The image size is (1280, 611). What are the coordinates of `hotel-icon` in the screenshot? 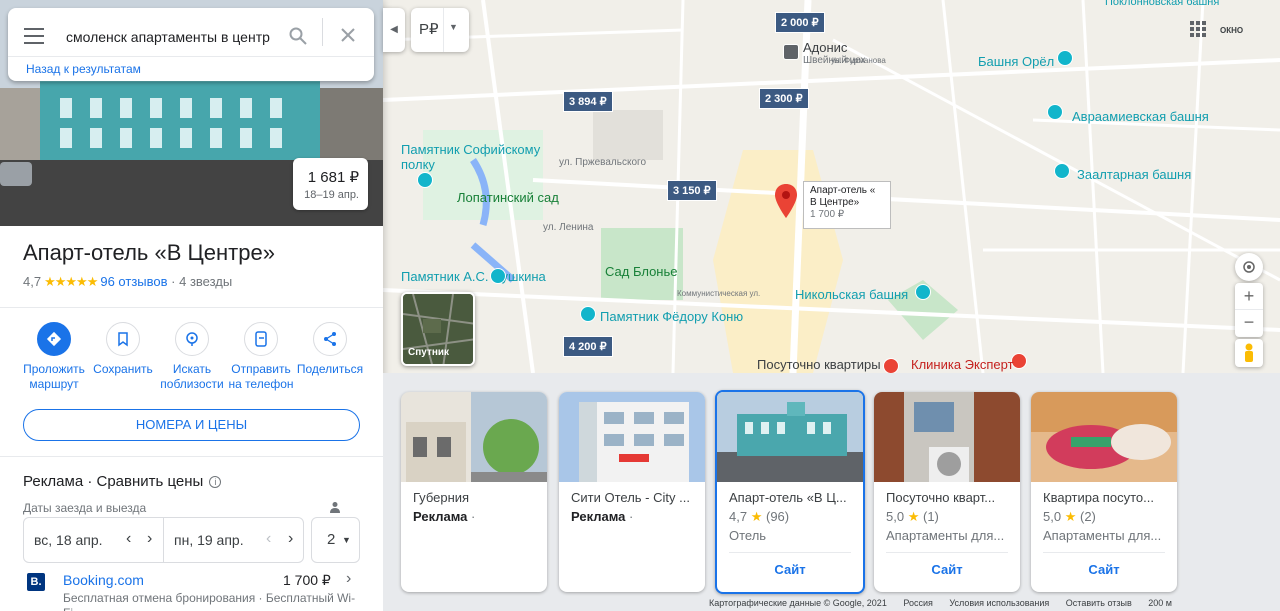 It's located at (891, 365).